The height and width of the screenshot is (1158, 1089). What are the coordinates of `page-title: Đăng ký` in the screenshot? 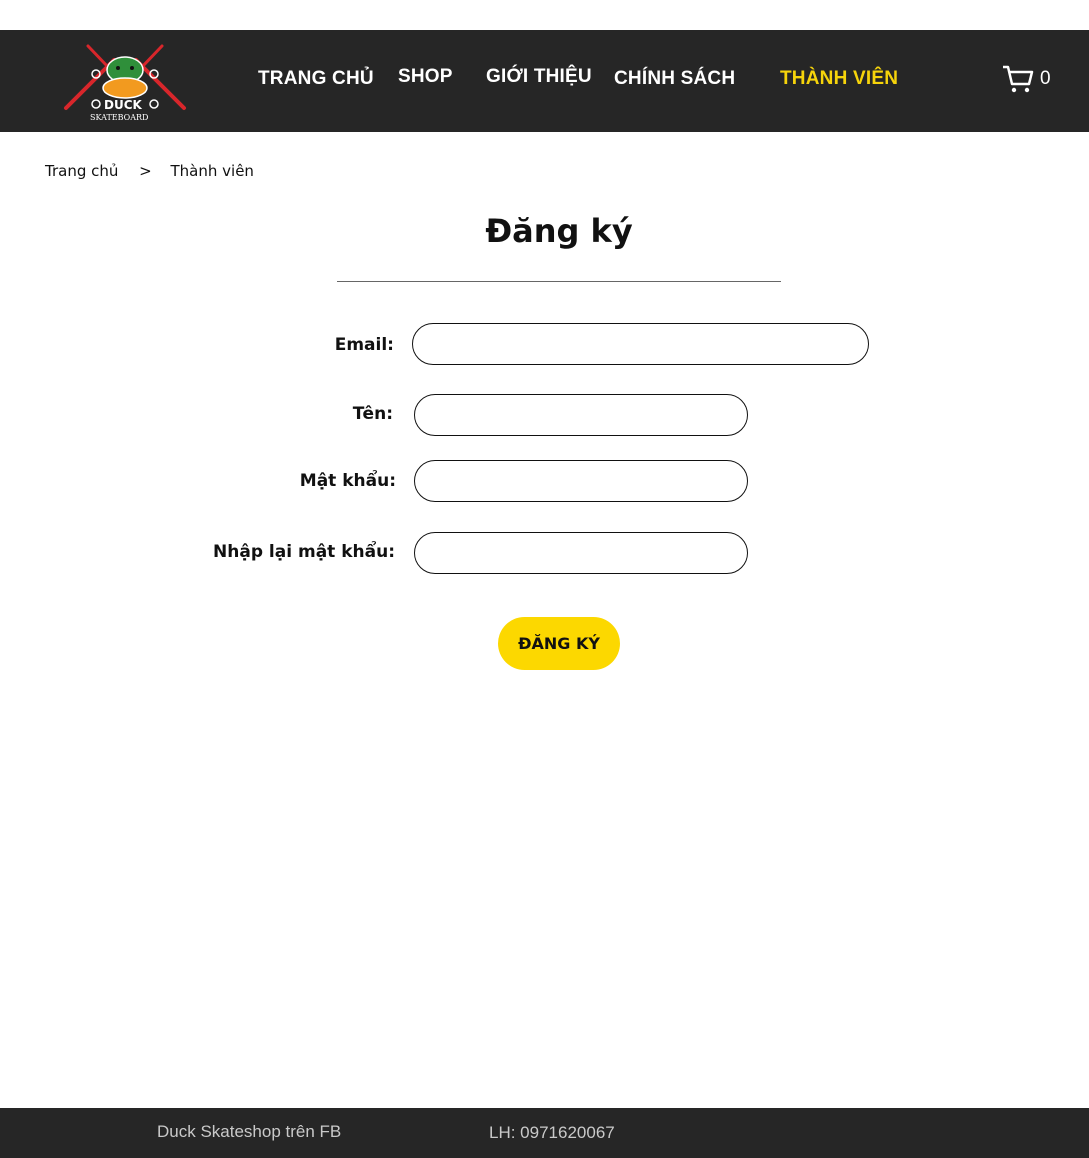 It's located at (559, 231).